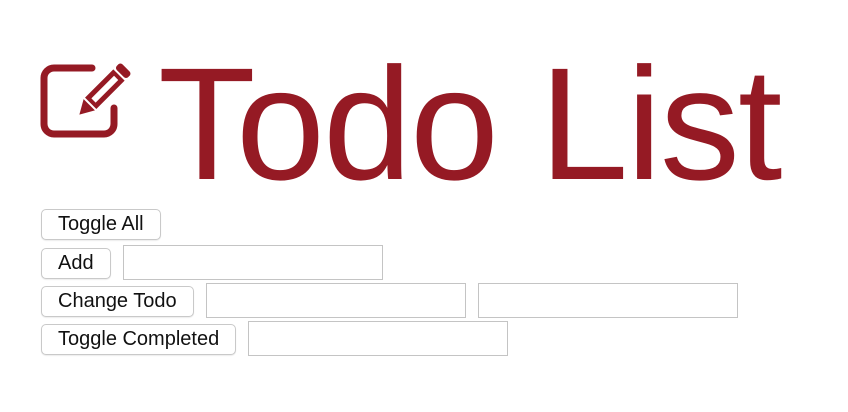  Describe the element at coordinates (117, 301) in the screenshot. I see `change-todo-button: Change Todo` at that location.